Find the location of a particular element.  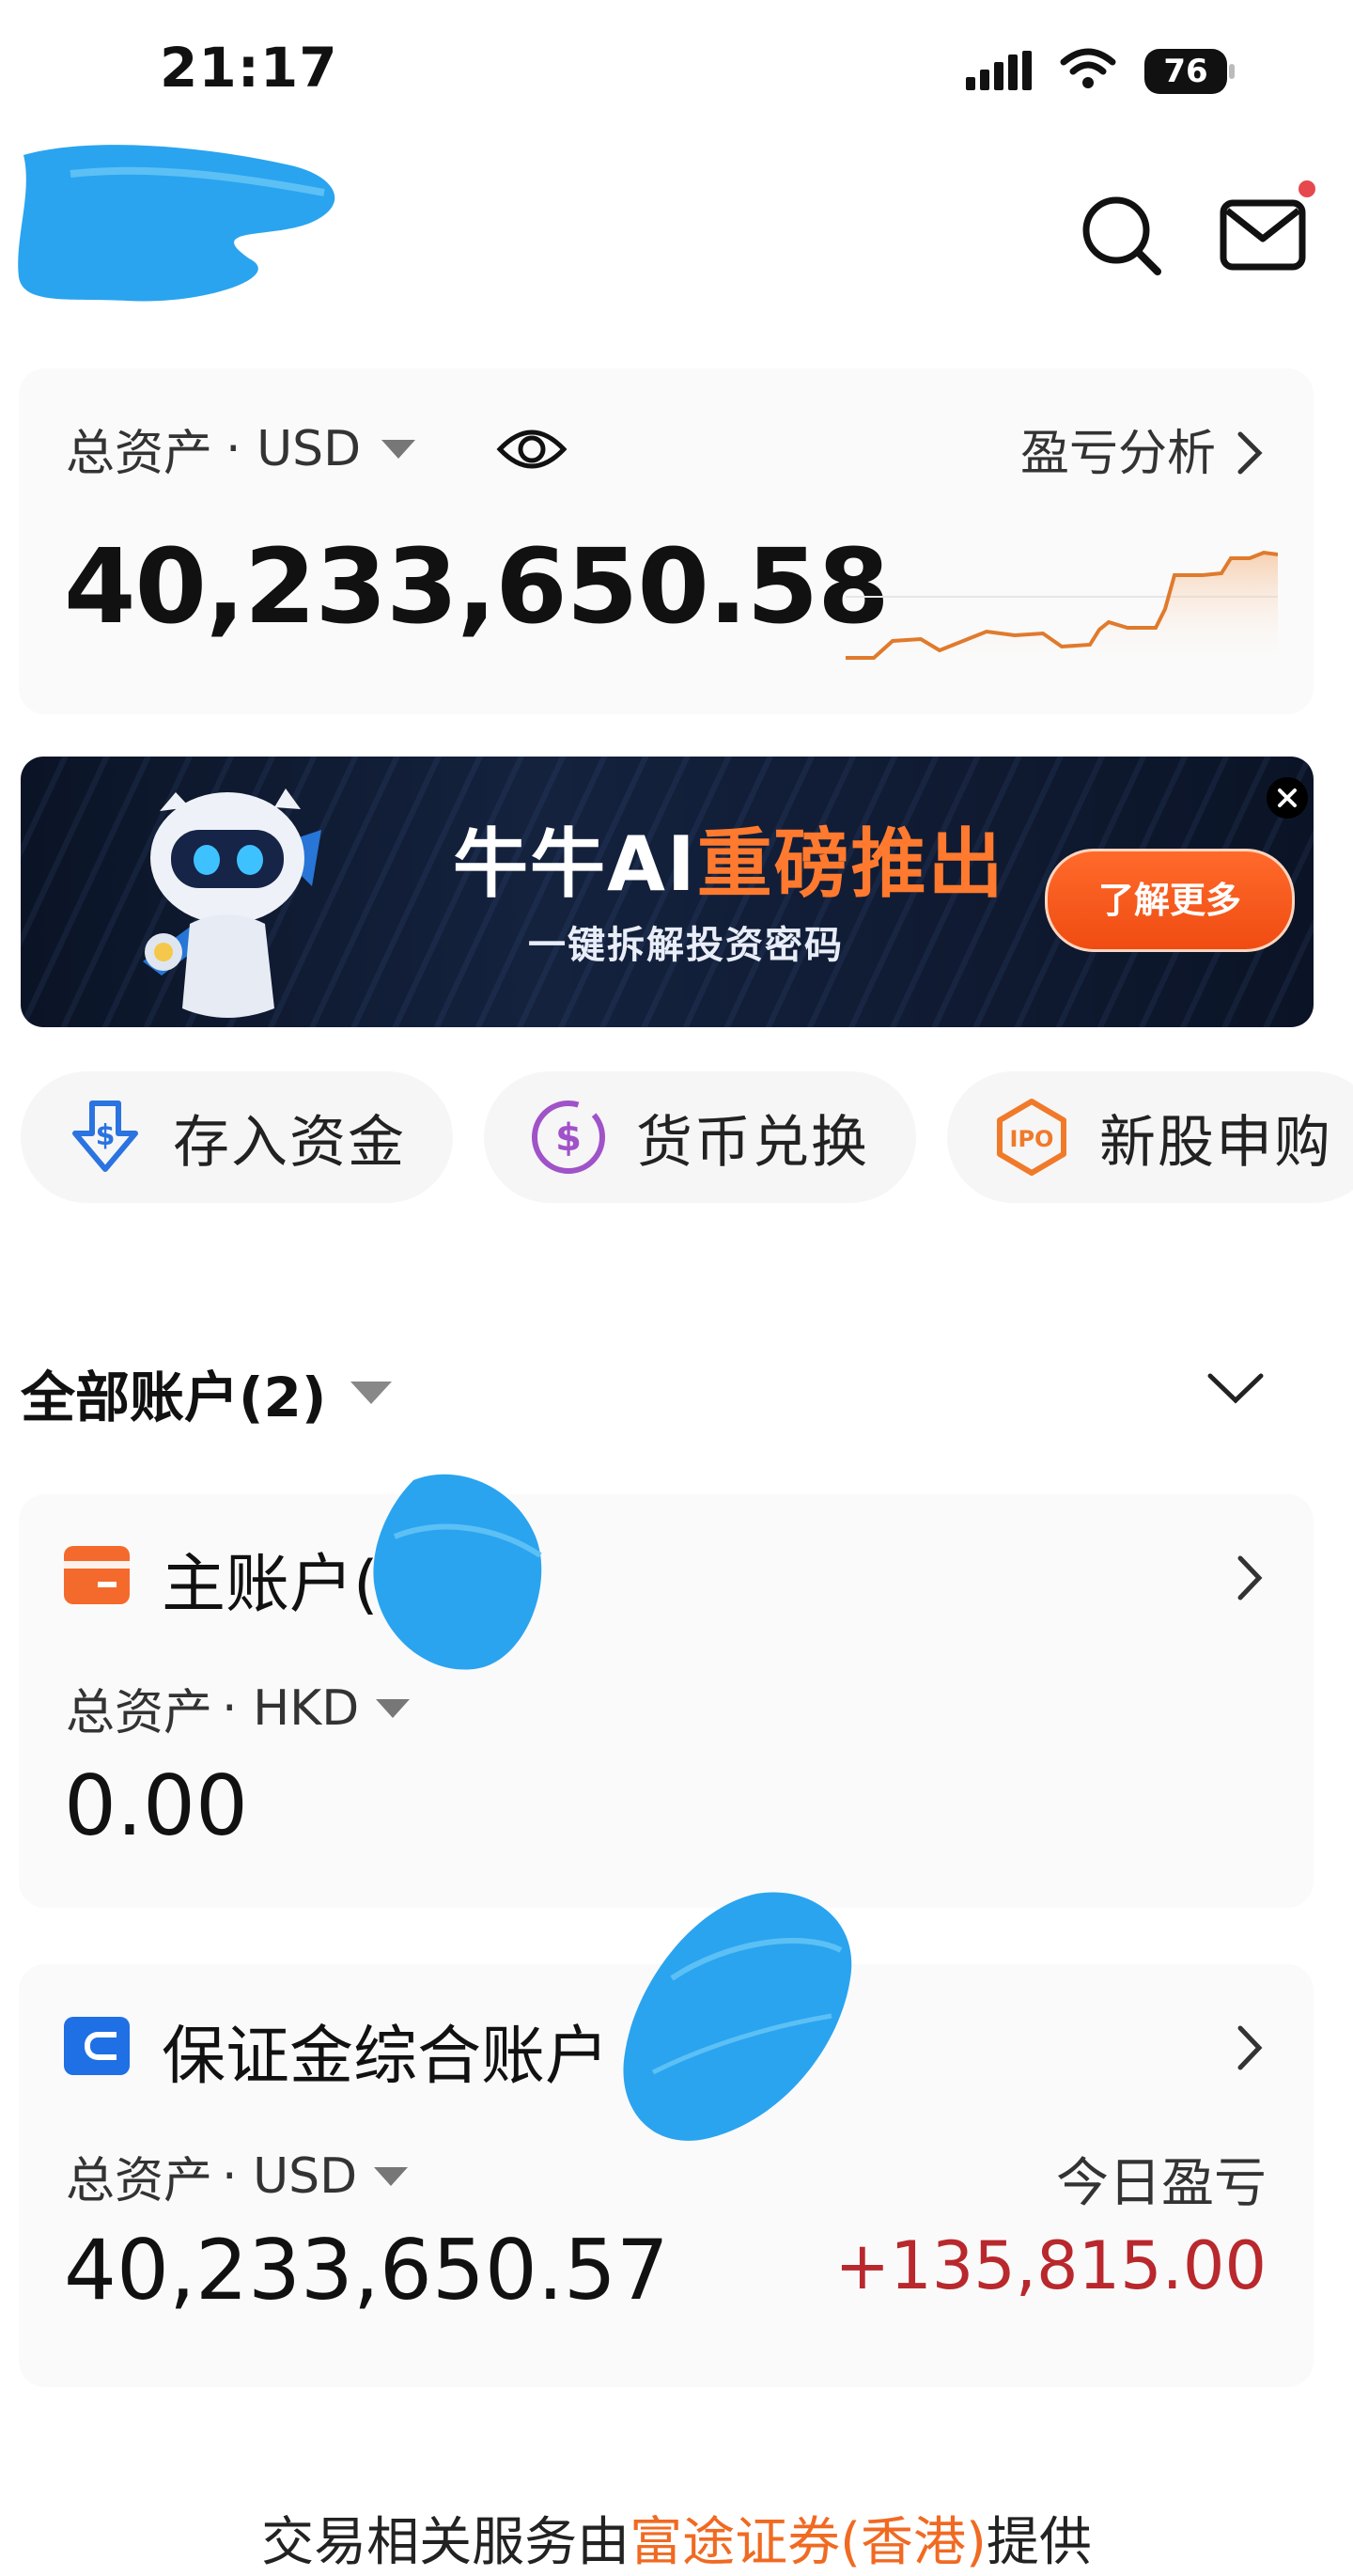

deposit-funds-button: $ 存入资金 is located at coordinates (237, 1137).